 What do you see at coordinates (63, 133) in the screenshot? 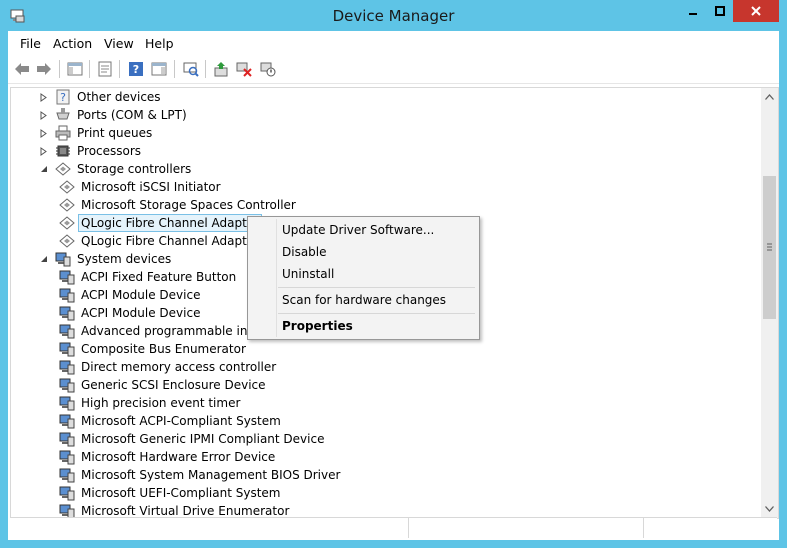
I see `printer-icon` at bounding box center [63, 133].